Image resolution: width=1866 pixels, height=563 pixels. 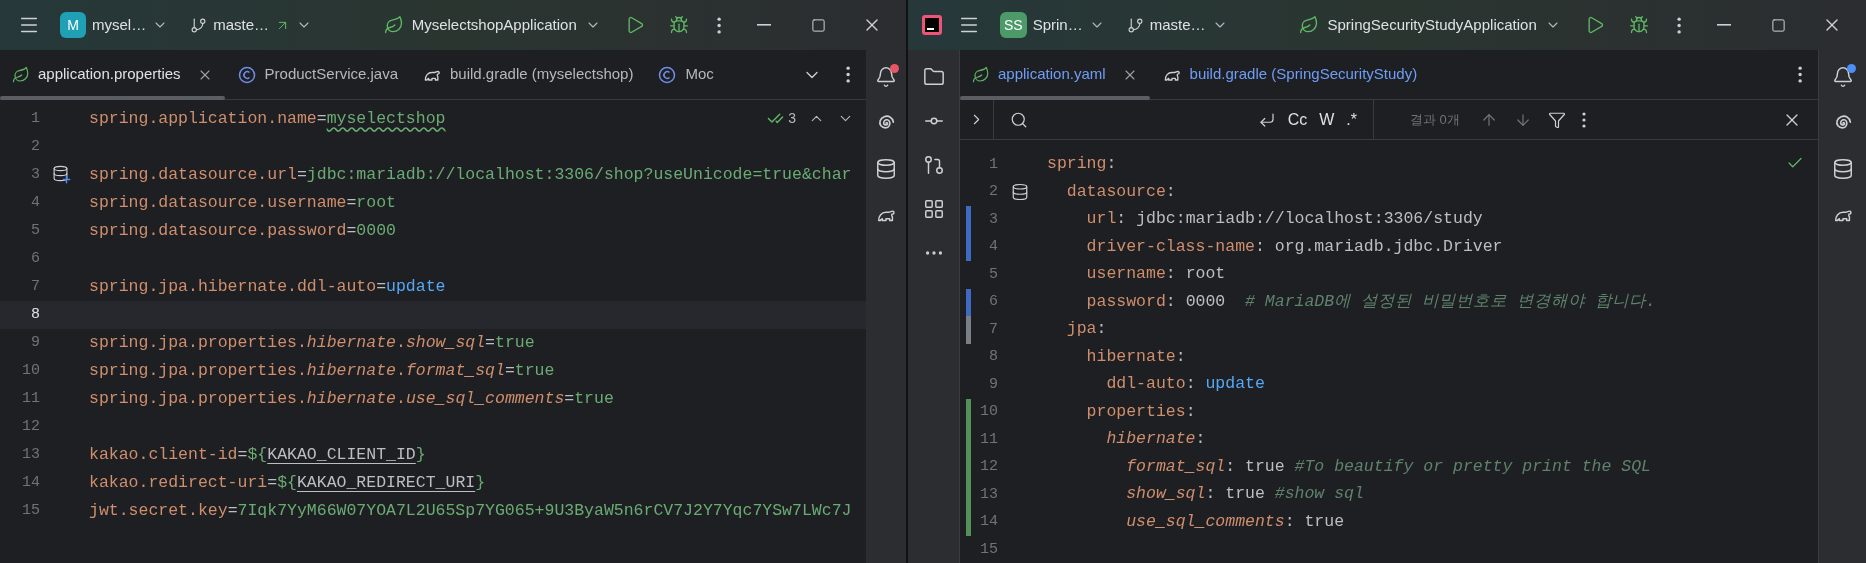 I want to click on line-number: 3, so click(x=35, y=174).